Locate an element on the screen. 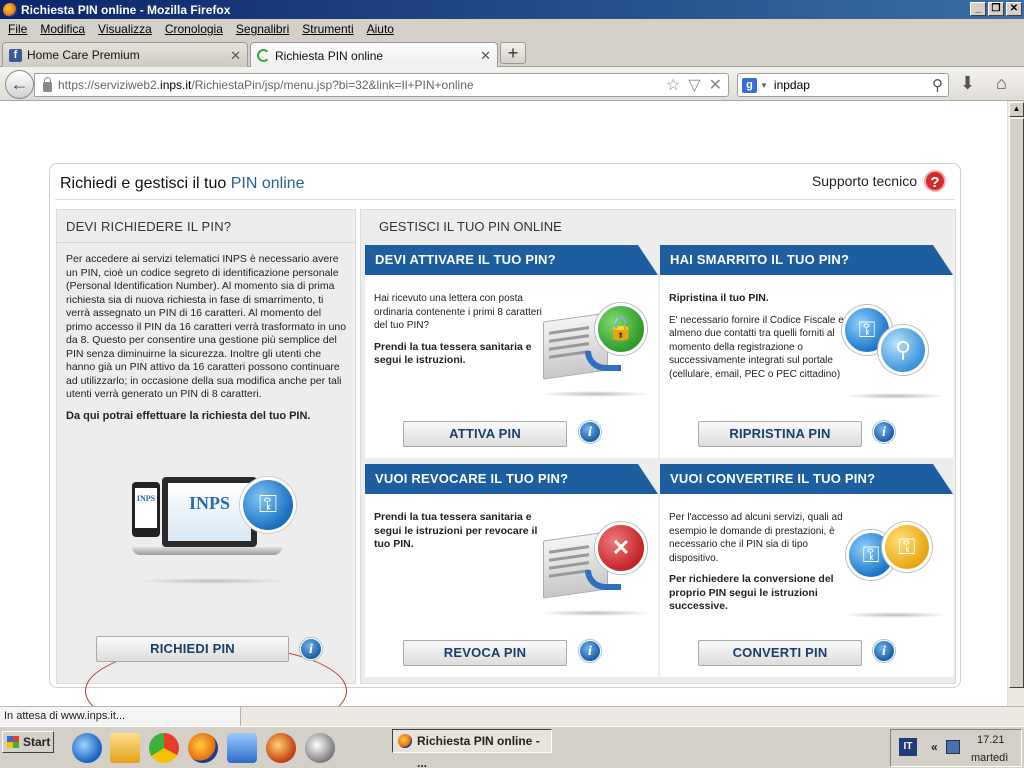 The image size is (1024, 768). search-bar: g ▼ inpdap ⚲ is located at coordinates (843, 85).